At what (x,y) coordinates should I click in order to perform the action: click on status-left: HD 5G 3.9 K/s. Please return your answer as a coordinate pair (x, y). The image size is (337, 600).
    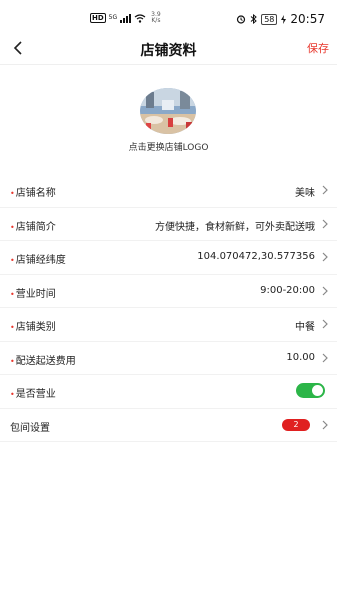
    Looking at the image, I should click on (125, 18).